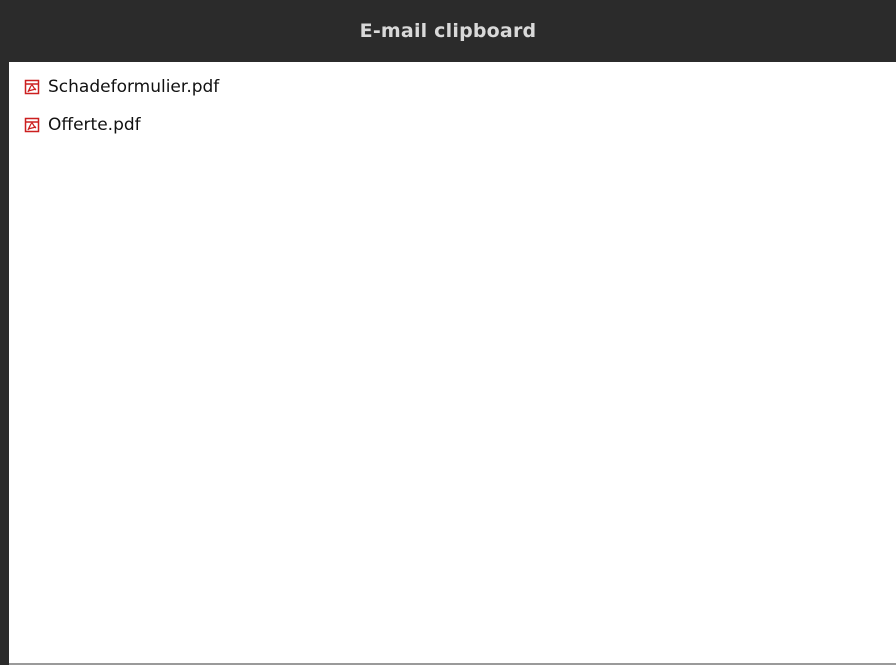 The height and width of the screenshot is (665, 896). What do you see at coordinates (448, 31) in the screenshot?
I see `panel-title: E-mail clipboard` at bounding box center [448, 31].